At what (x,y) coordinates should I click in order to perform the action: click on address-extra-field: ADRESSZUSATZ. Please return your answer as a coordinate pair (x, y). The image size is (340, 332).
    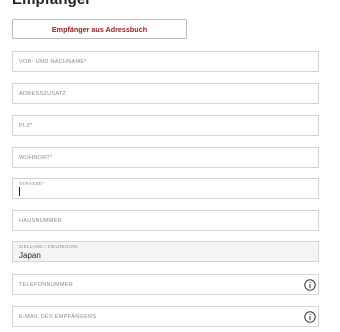
    Looking at the image, I should click on (165, 93).